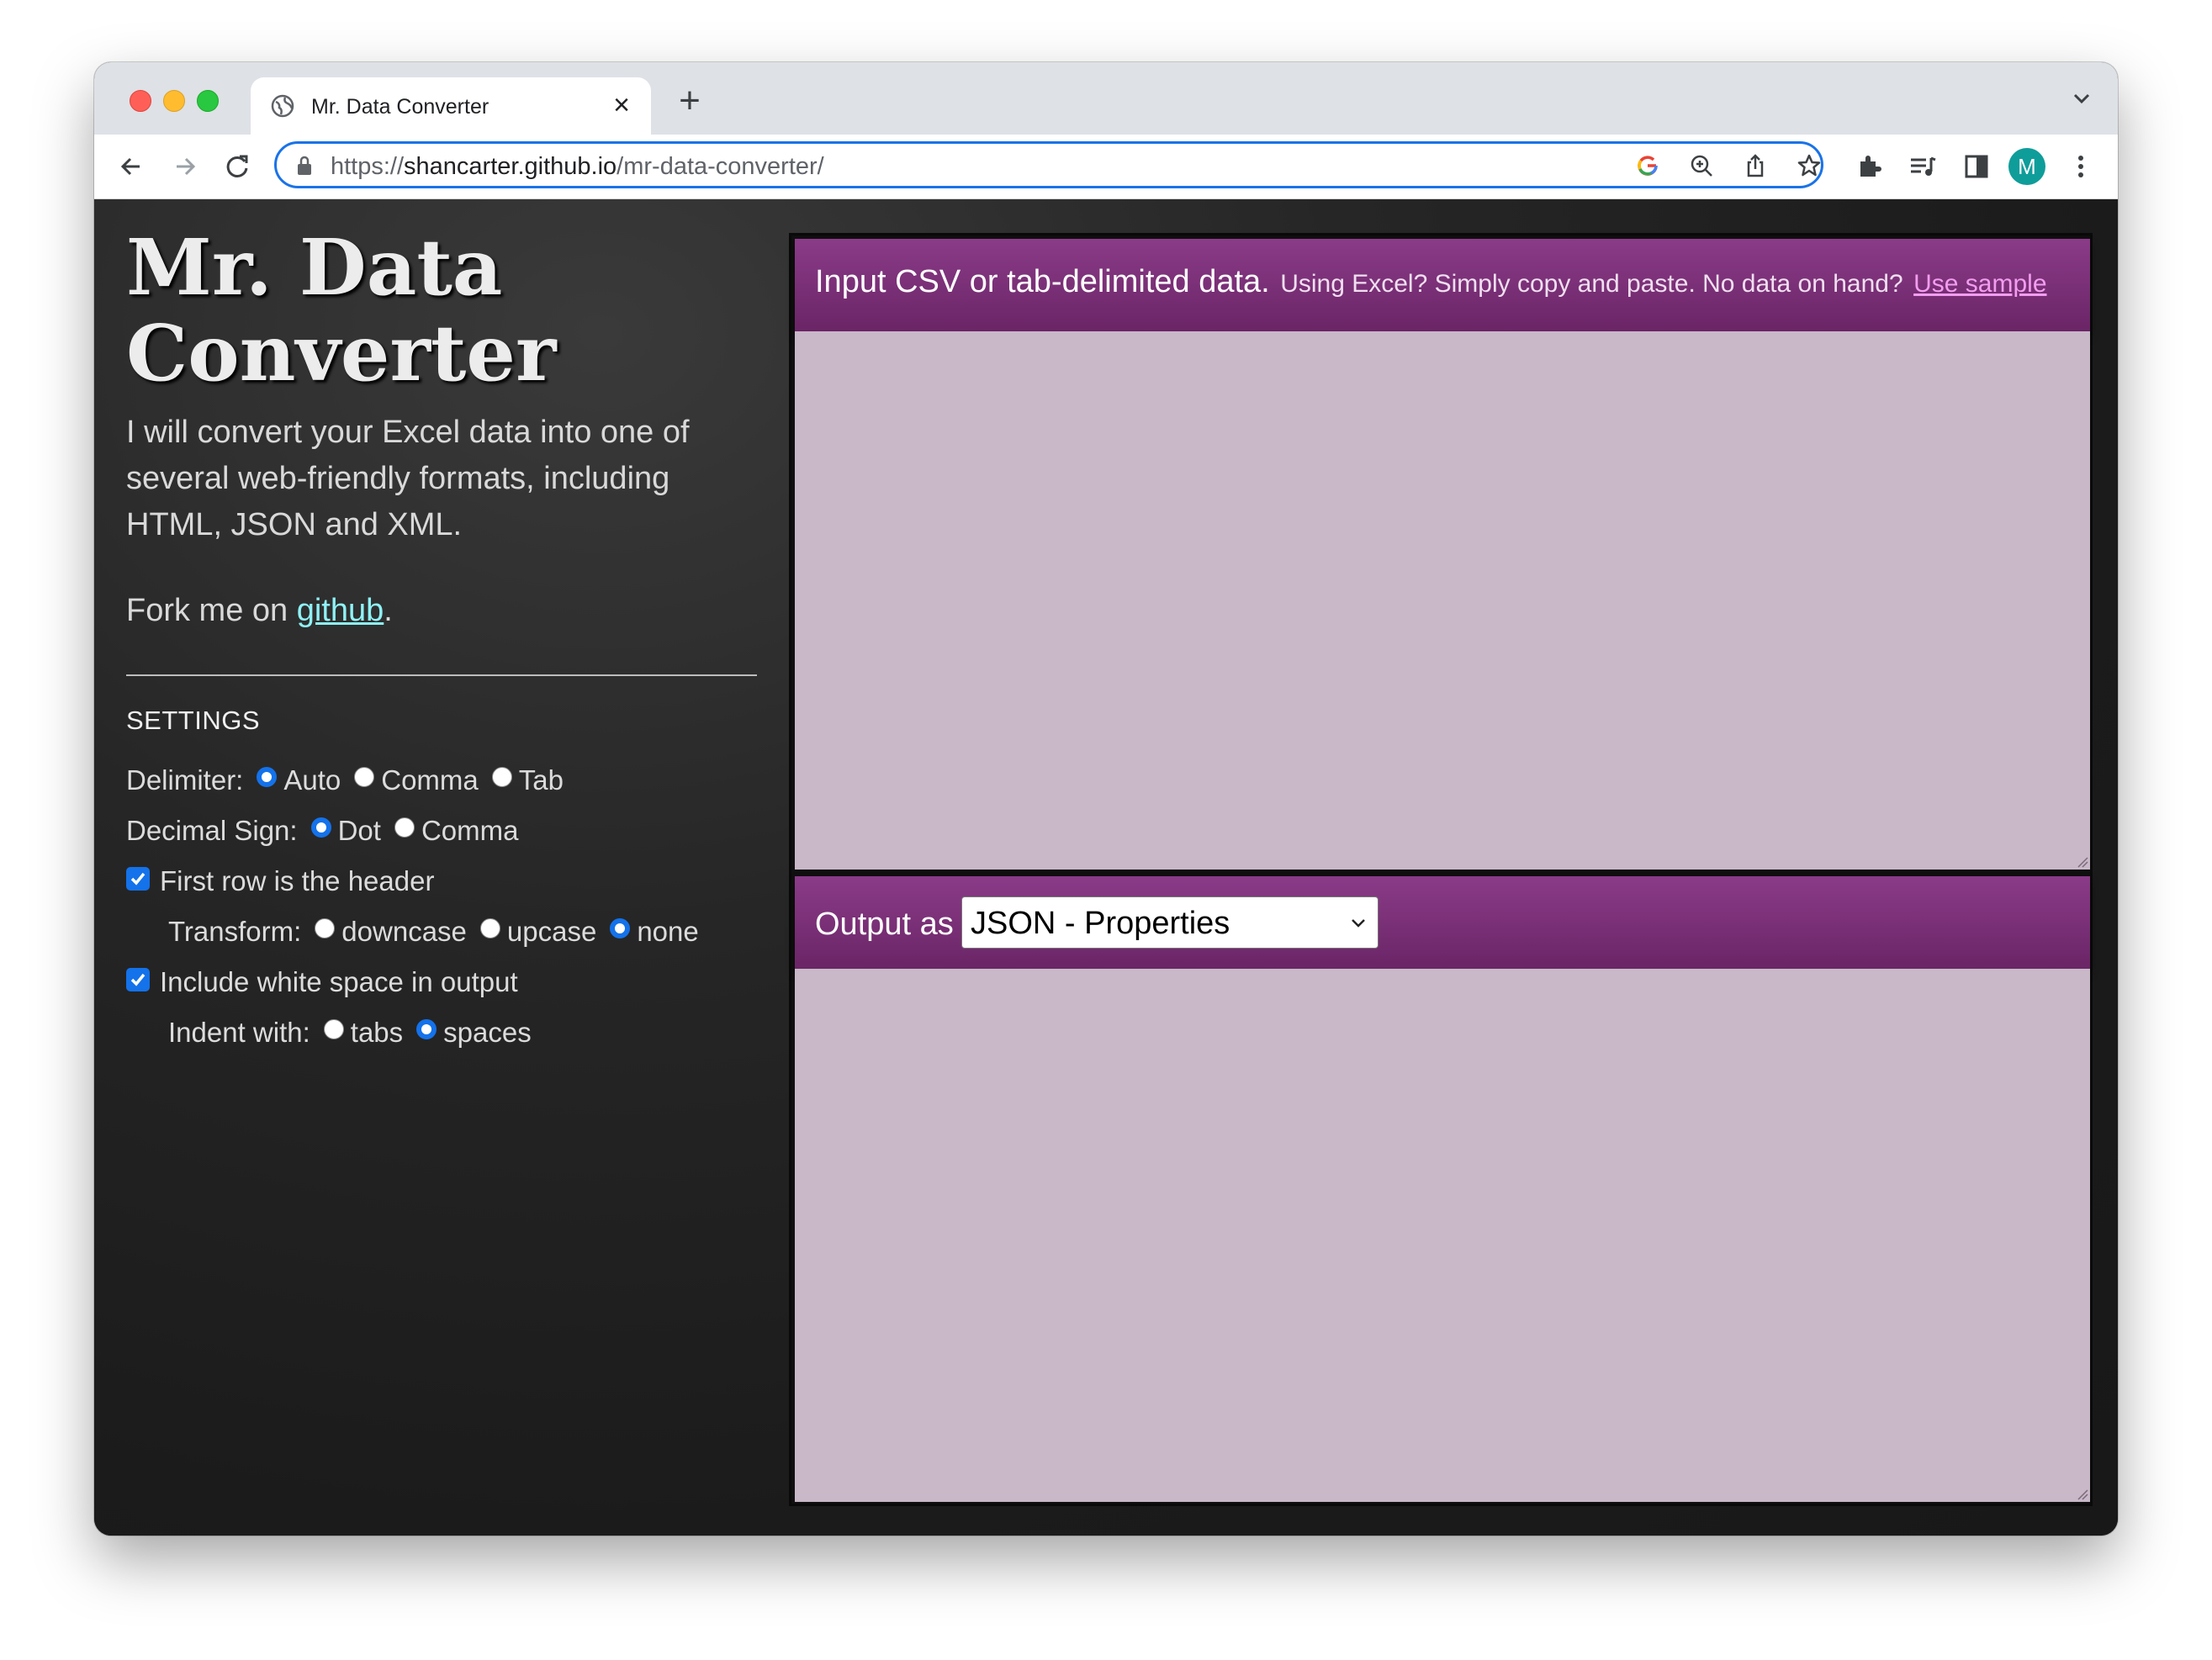 This screenshot has width=2212, height=1660. I want to click on decimal-label: Decimal Sign:, so click(212, 830).